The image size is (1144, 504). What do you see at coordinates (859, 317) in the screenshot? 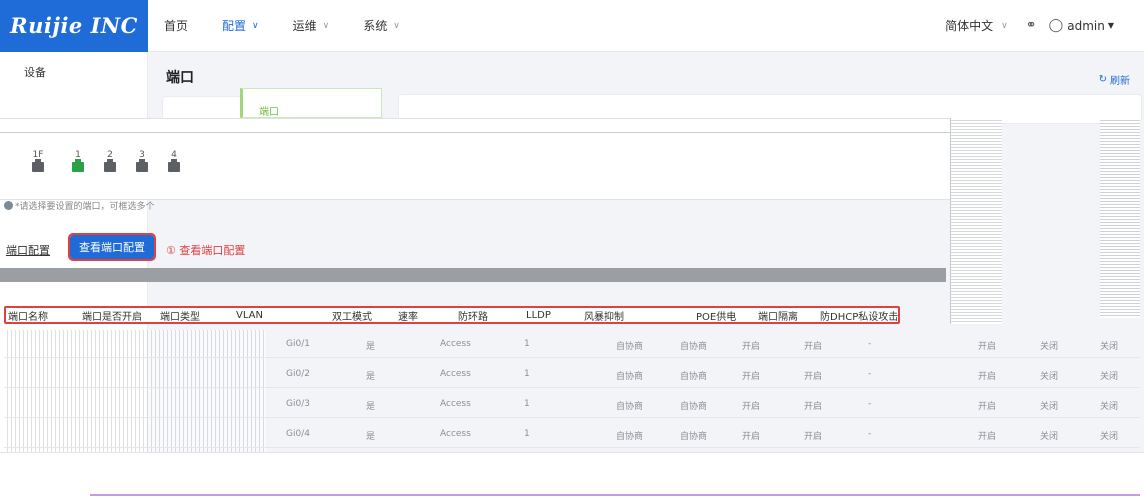
I see `col-header: 防DHCP私设攻击` at bounding box center [859, 317].